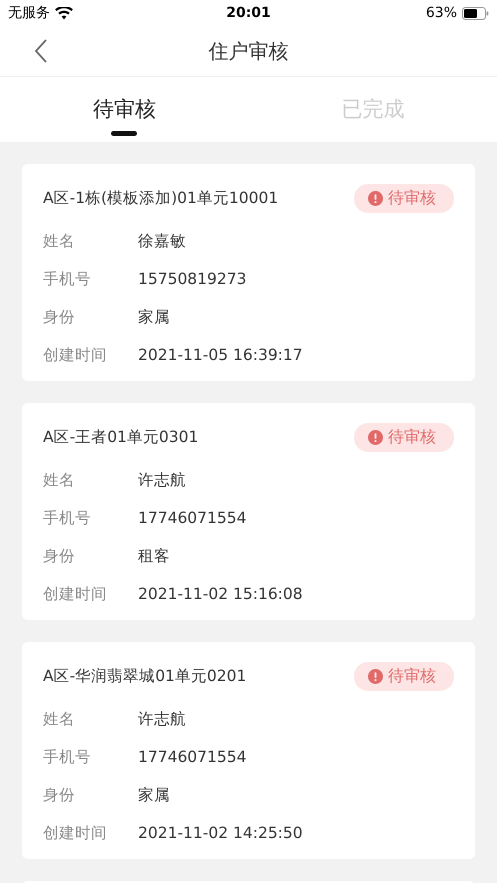 The image size is (497, 883). What do you see at coordinates (160, 198) in the screenshot?
I see `address-text: A区-1栋(模板添加)01单元10001` at bounding box center [160, 198].